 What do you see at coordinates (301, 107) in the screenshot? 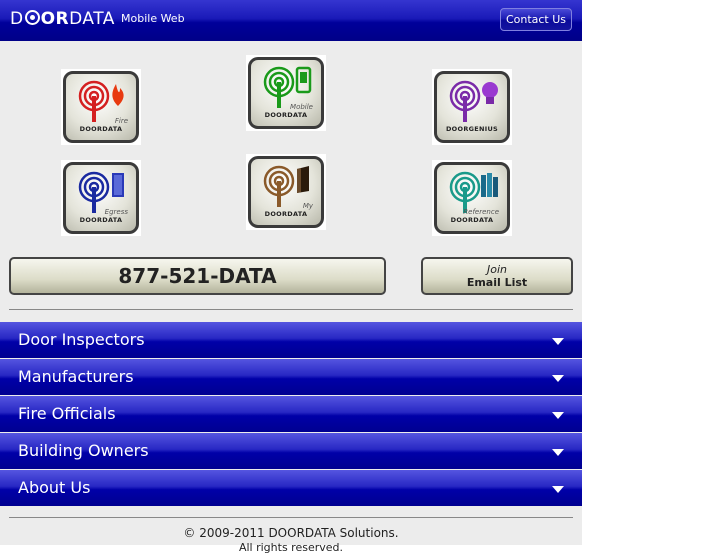
I see `app-name: Mobile` at bounding box center [301, 107].